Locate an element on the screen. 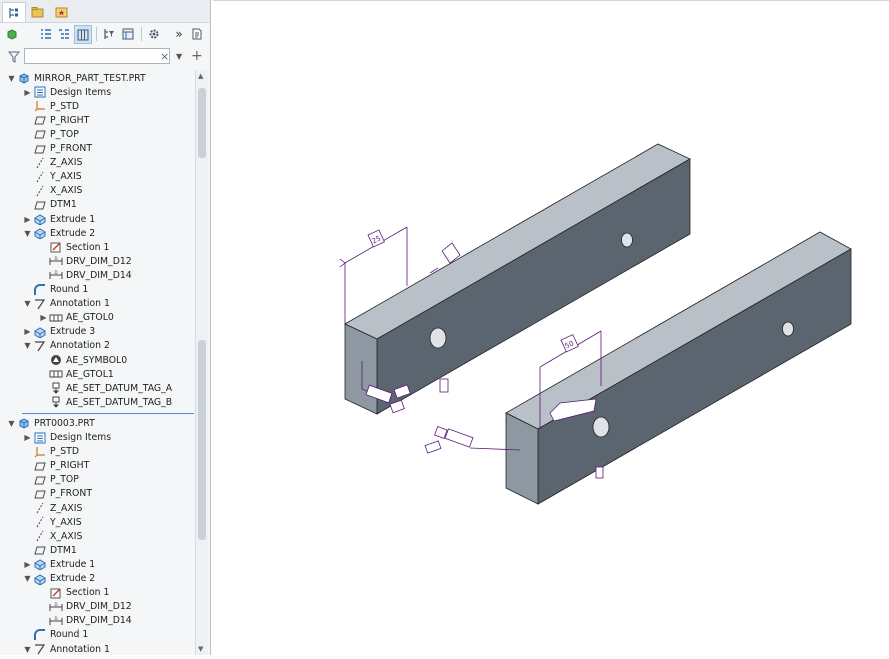 This screenshot has height=659, width=889. model-tree-tab is located at coordinates (14, 12).